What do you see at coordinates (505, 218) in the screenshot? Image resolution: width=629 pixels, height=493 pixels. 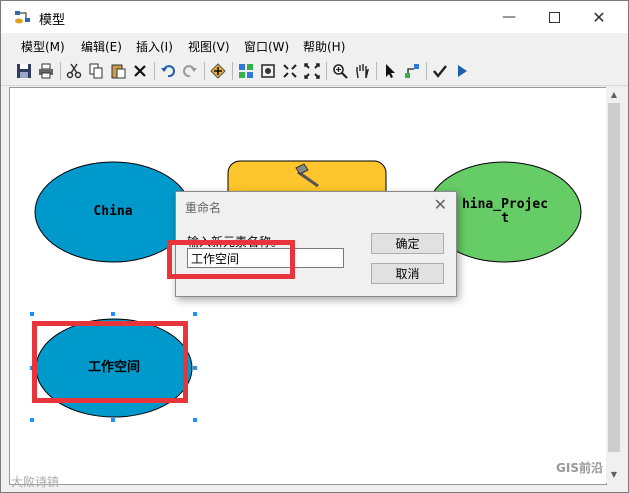 I see `china-project-label-line2: t` at bounding box center [505, 218].